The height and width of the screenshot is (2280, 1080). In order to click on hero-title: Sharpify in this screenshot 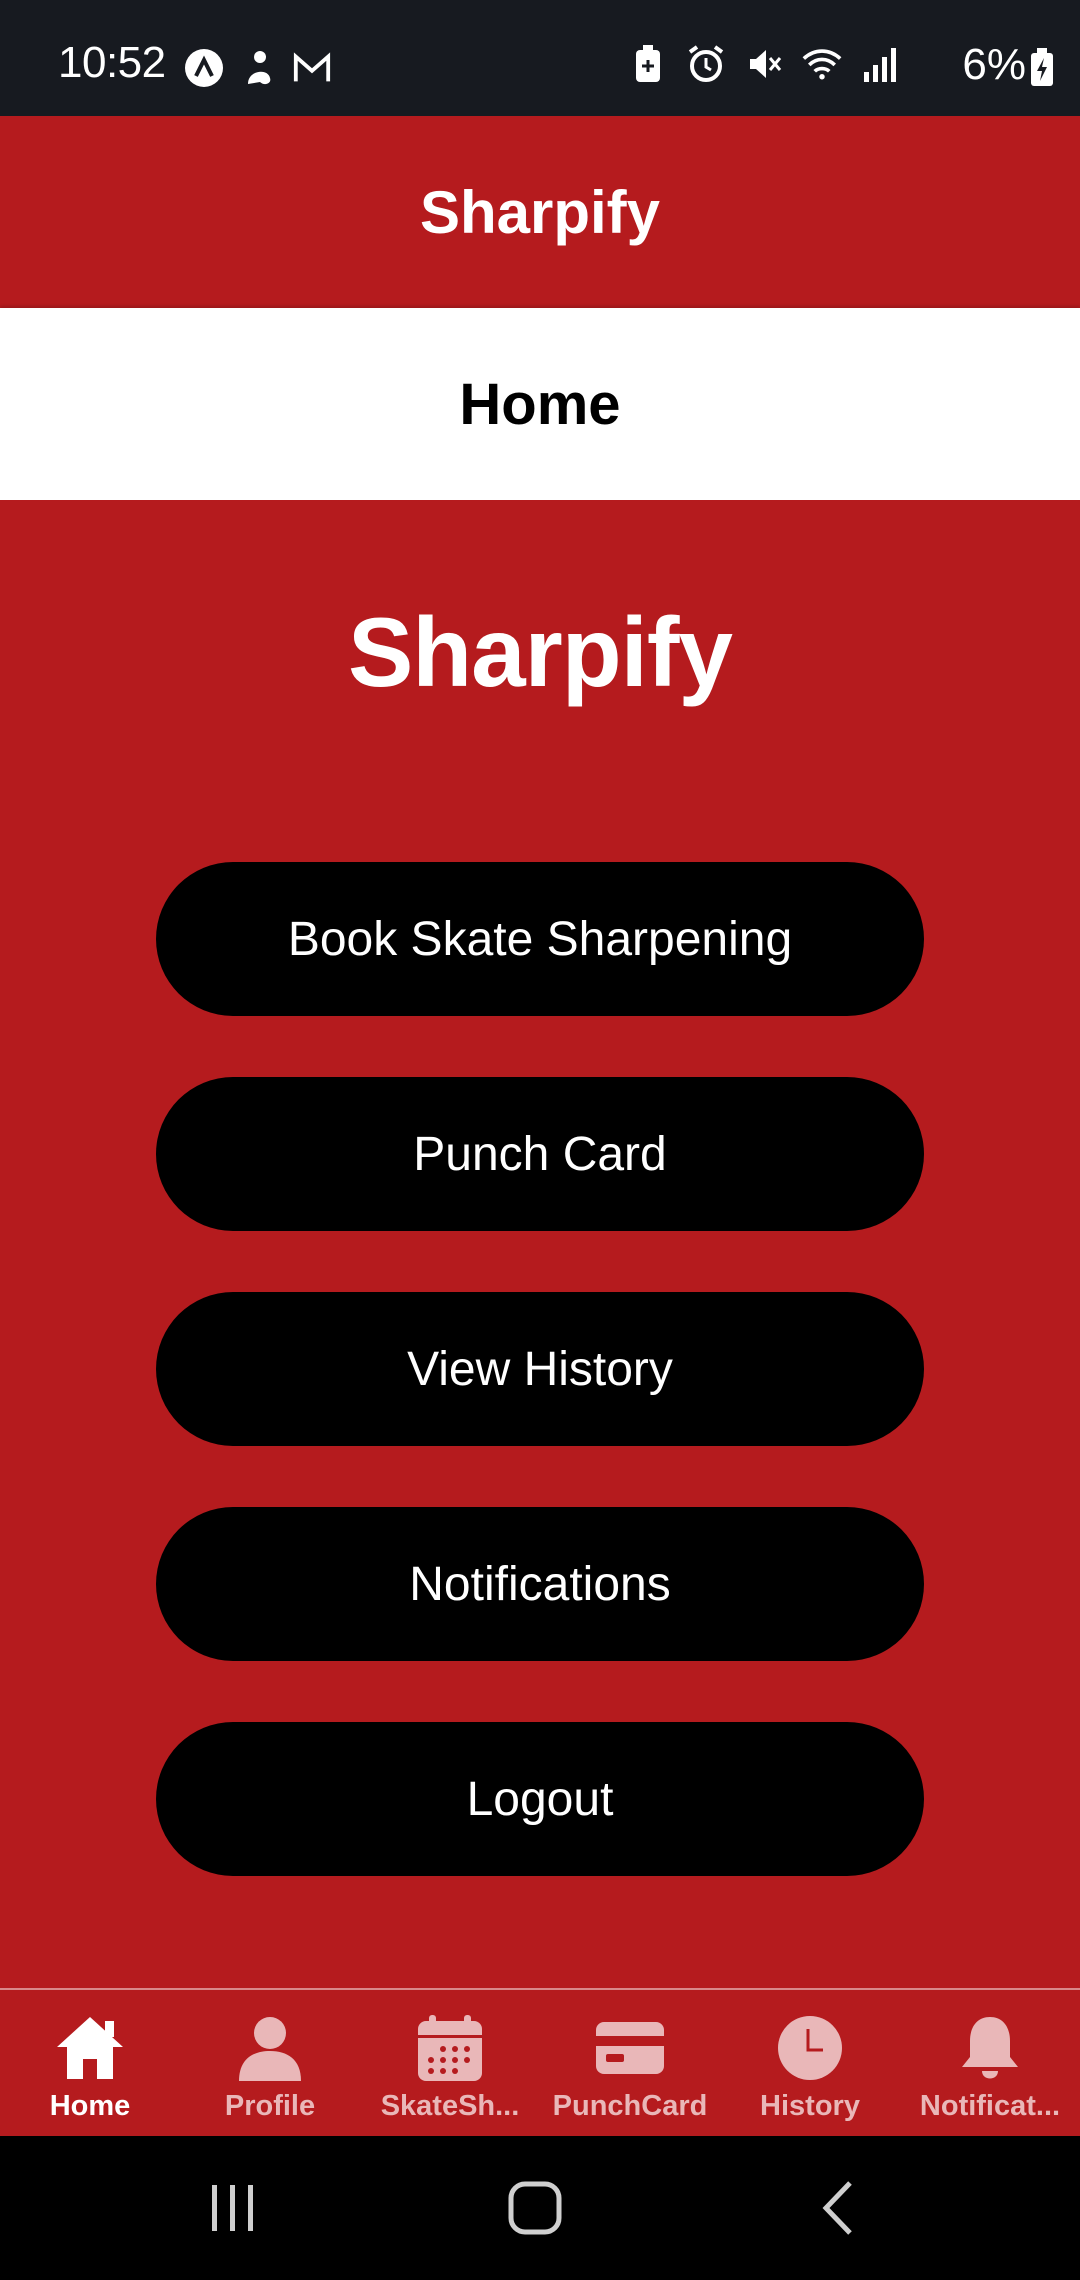, I will do `click(540, 652)`.